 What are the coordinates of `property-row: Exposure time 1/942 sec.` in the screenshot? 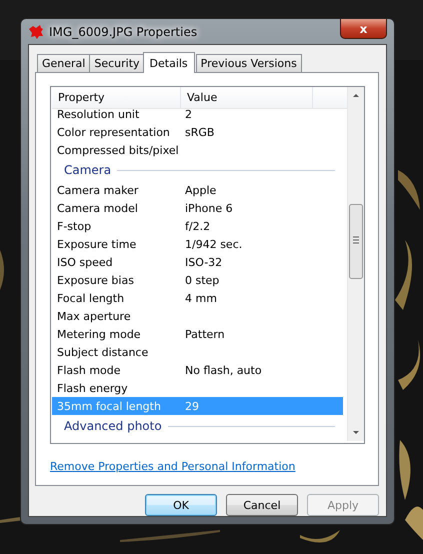 It's located at (197, 244).